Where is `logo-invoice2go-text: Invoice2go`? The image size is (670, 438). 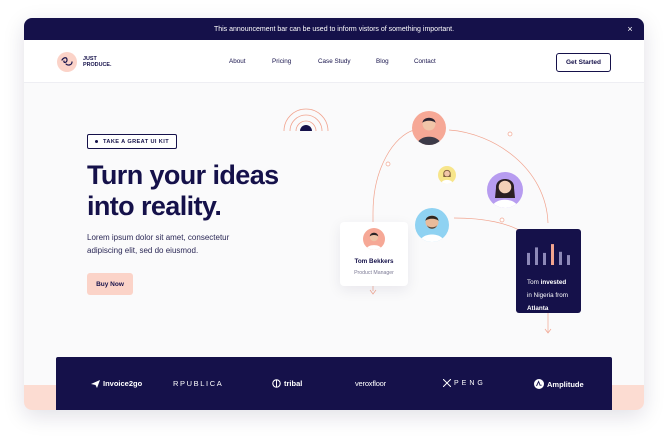
logo-invoice2go-text: Invoice2go is located at coordinates (123, 383).